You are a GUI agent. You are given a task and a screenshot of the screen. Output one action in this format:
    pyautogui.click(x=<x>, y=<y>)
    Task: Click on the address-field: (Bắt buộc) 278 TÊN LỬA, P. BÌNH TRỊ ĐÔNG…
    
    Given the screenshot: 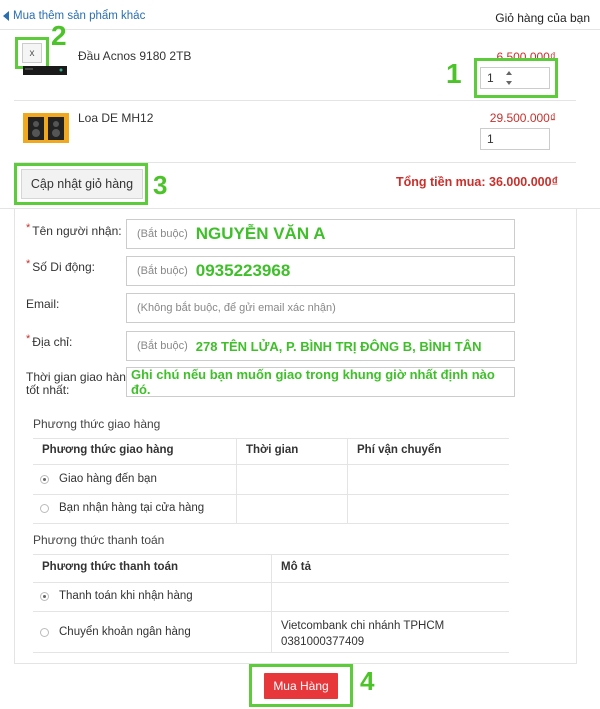 What is the action you would take?
    pyautogui.click(x=320, y=346)
    